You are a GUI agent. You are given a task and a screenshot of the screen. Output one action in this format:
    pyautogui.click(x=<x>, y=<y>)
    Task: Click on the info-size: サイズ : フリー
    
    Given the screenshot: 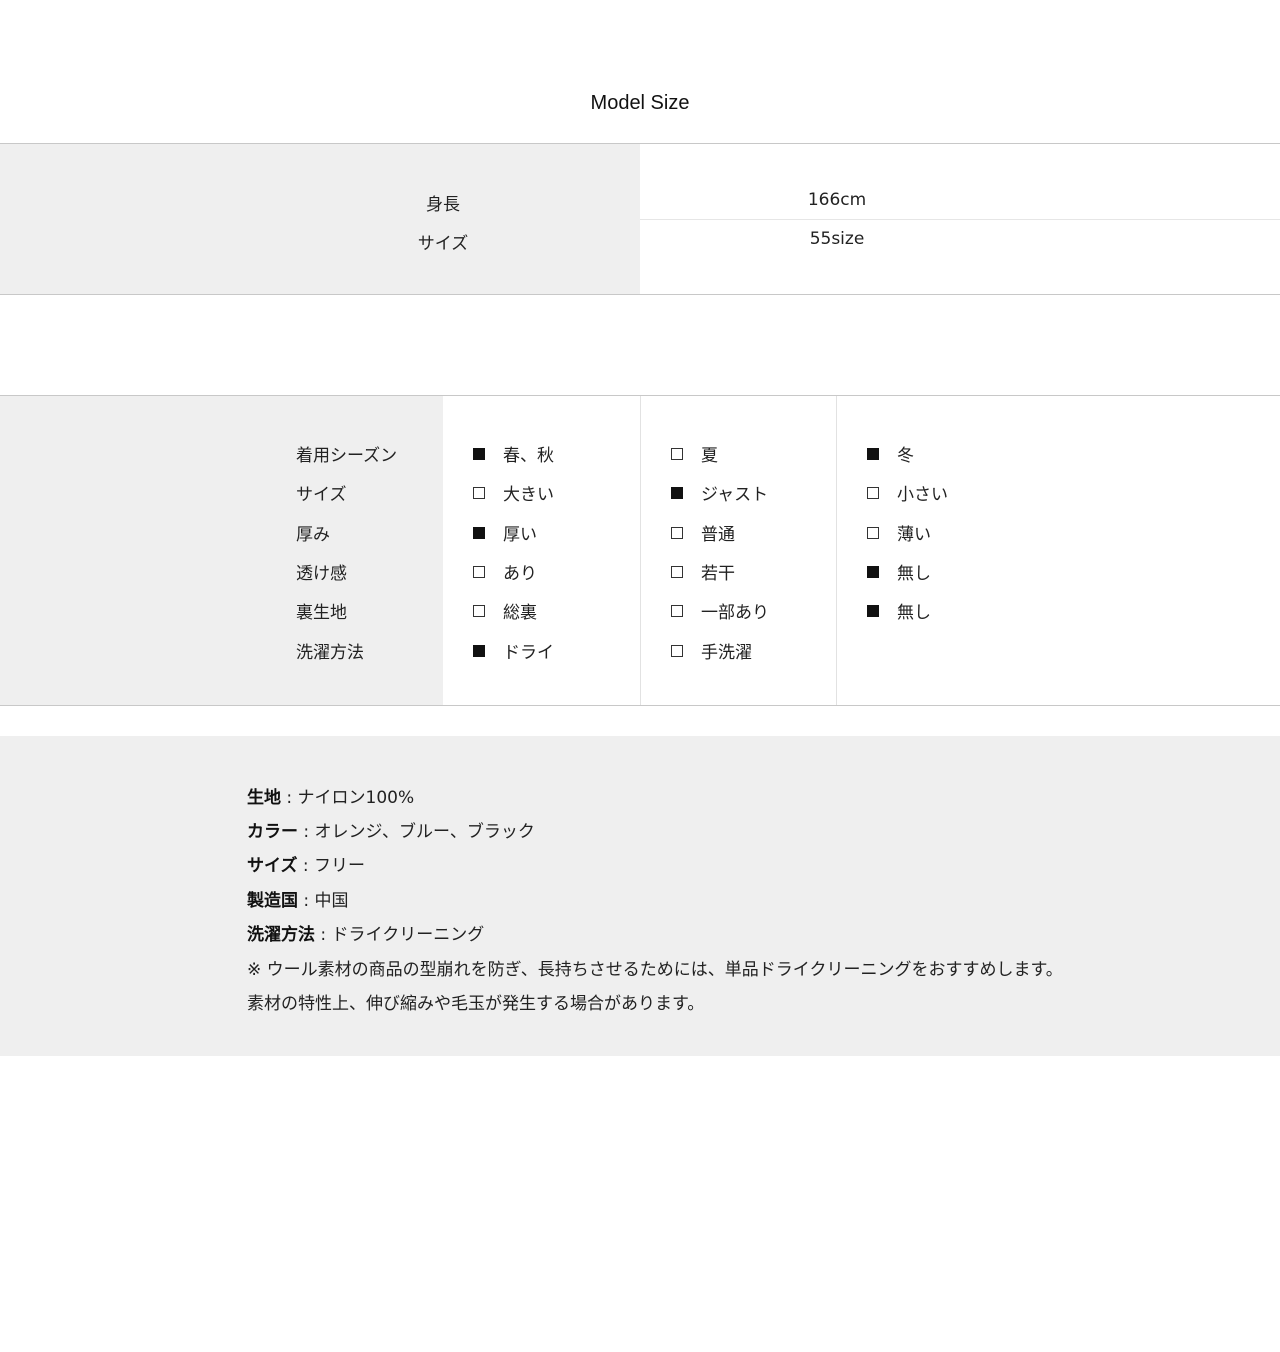 What is the action you would take?
    pyautogui.click(x=306, y=863)
    